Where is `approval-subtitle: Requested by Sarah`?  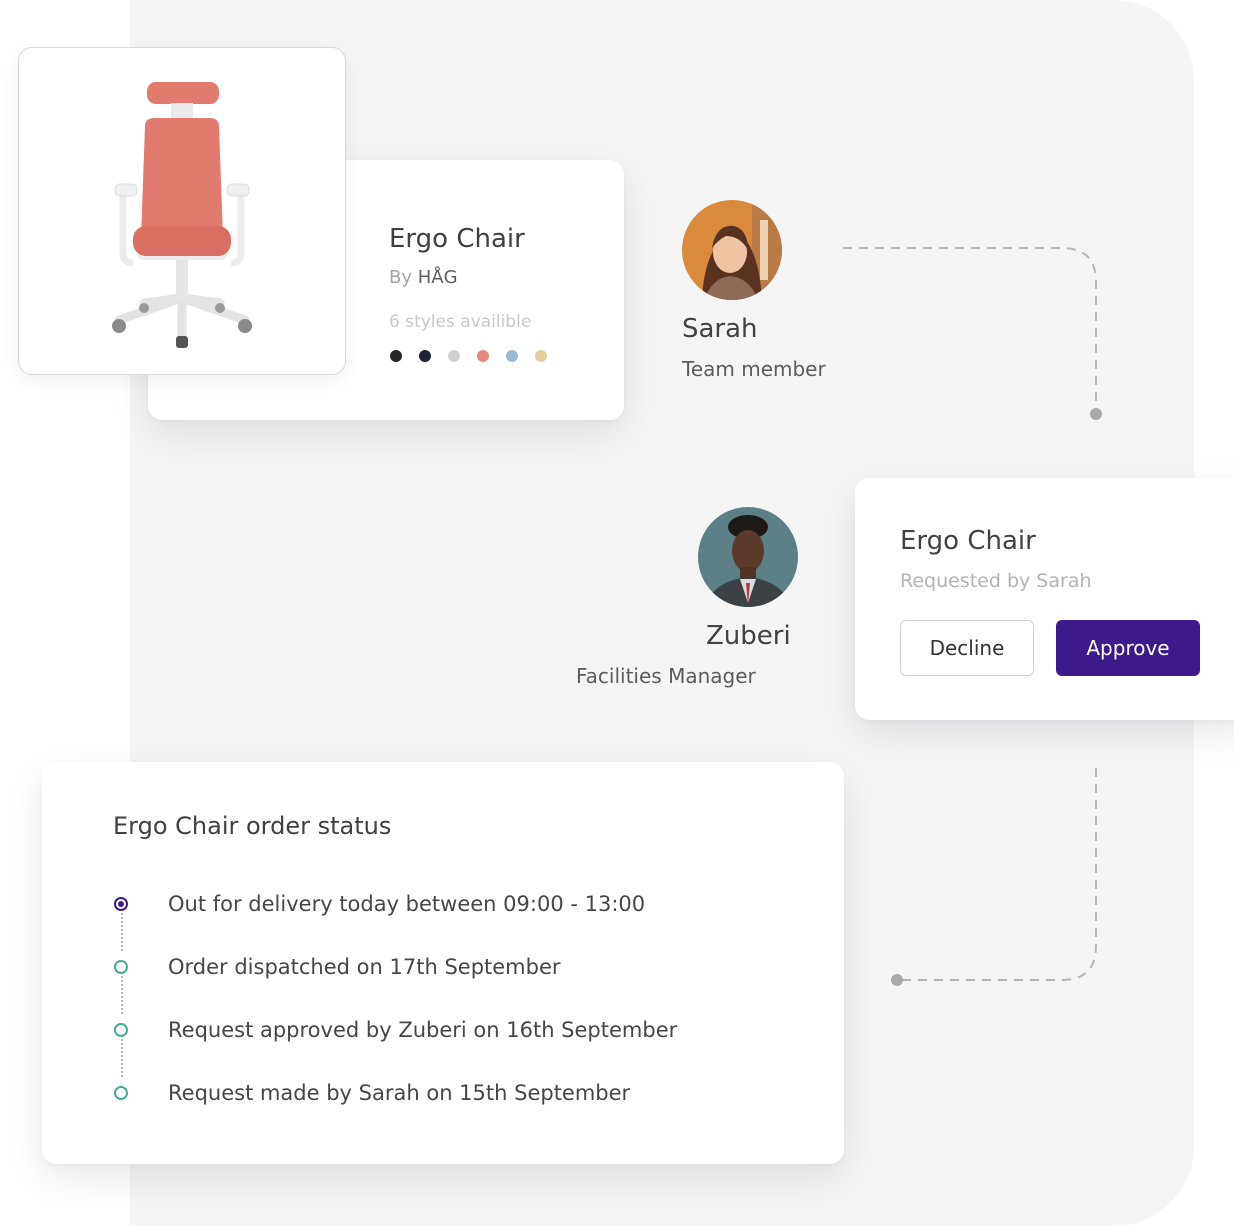
approval-subtitle: Requested by Sarah is located at coordinates (996, 581).